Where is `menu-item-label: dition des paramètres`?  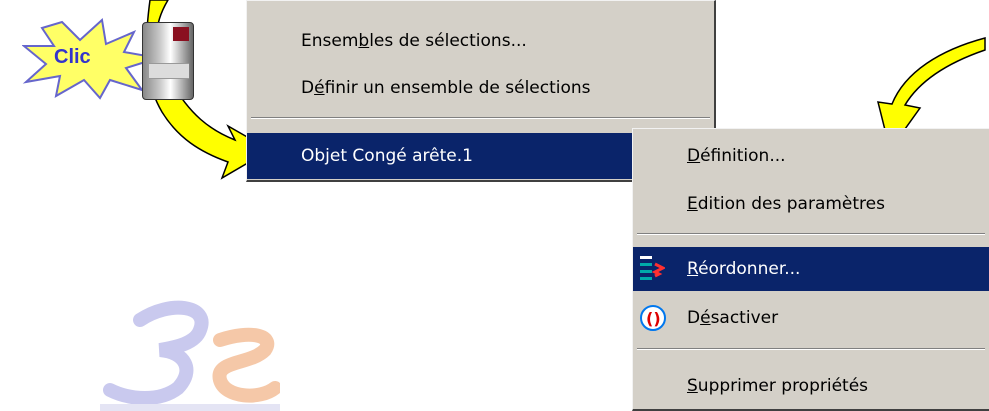 menu-item-label: dition des paramètres is located at coordinates (791, 204).